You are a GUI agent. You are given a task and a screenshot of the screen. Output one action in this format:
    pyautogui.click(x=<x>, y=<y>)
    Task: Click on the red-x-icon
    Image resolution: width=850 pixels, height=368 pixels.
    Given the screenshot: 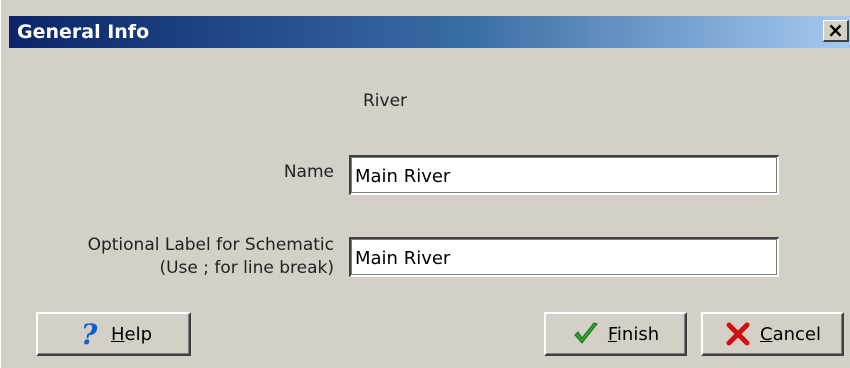 What is the action you would take?
    pyautogui.click(x=738, y=334)
    